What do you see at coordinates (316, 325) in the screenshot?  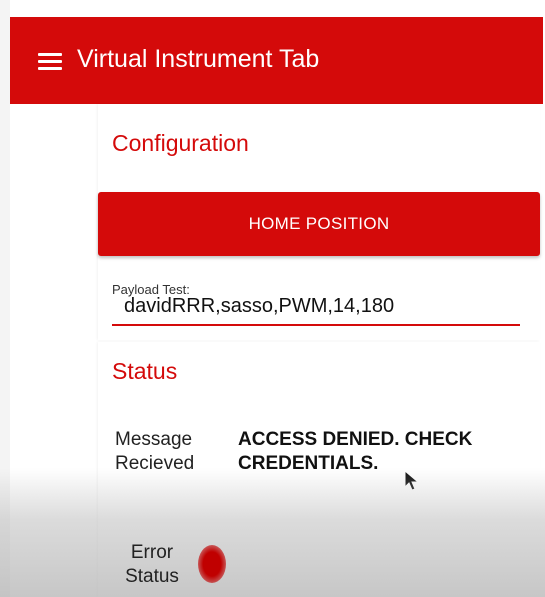 I see `payload-input-underline` at bounding box center [316, 325].